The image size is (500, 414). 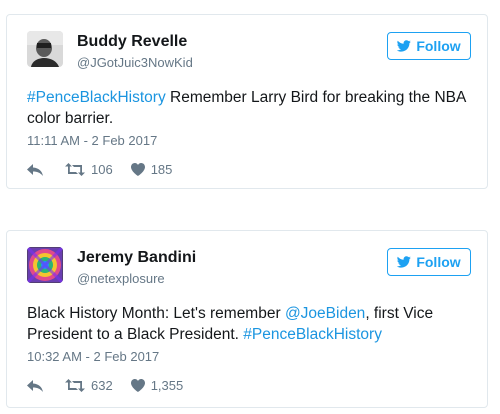 I want to click on tweet-text-segment: Black History Month: Let's remember, so click(x=156, y=313).